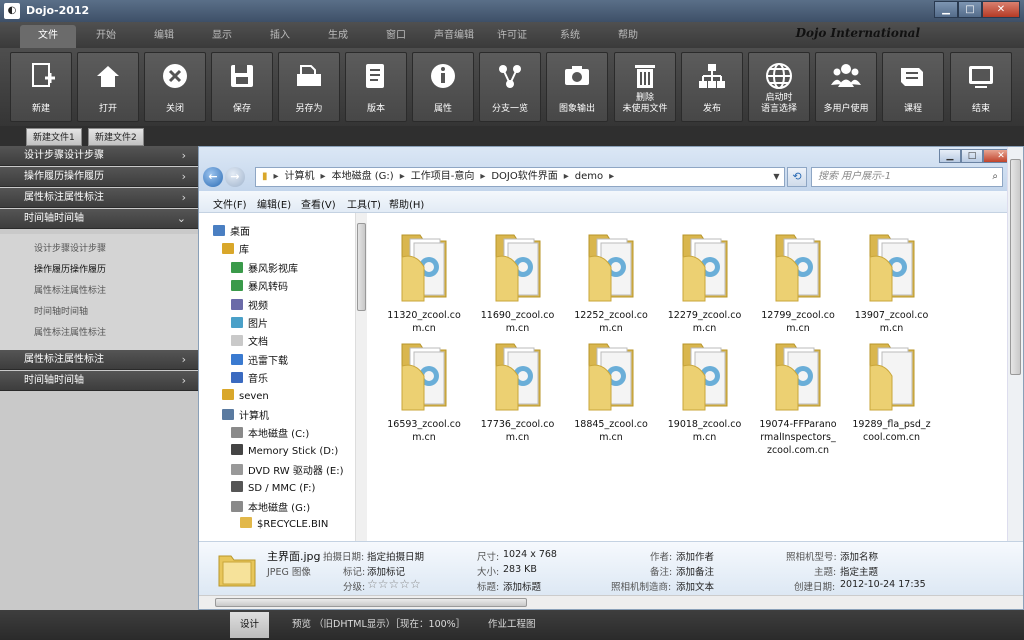  I want to click on tab-generate: 生成, so click(338, 36).